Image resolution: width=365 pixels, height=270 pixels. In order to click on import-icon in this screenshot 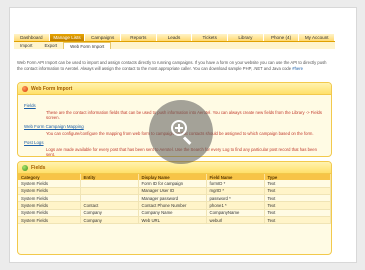, I will do `click(25, 88)`.